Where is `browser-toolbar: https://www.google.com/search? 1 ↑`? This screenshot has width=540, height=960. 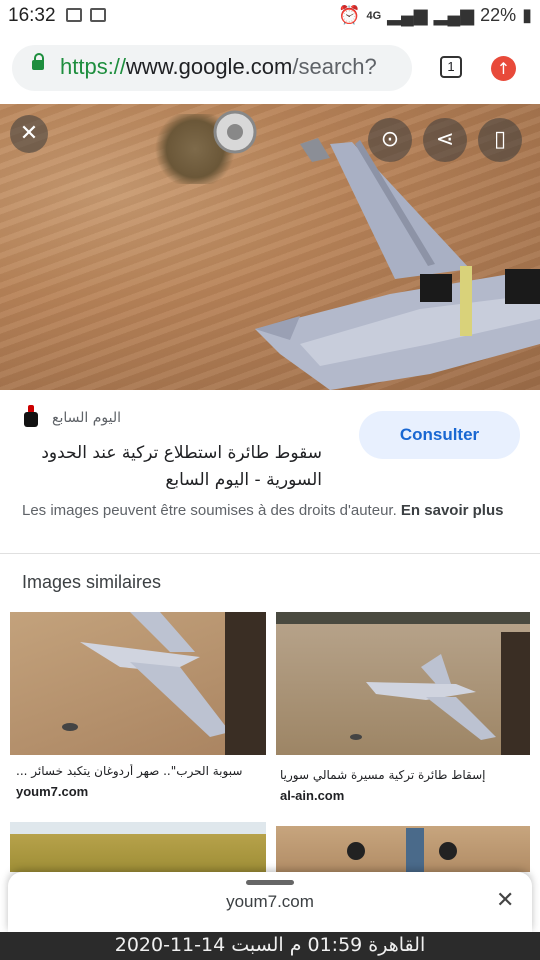
browser-toolbar: https://www.google.com/search? 1 ↑ is located at coordinates (270, 69).